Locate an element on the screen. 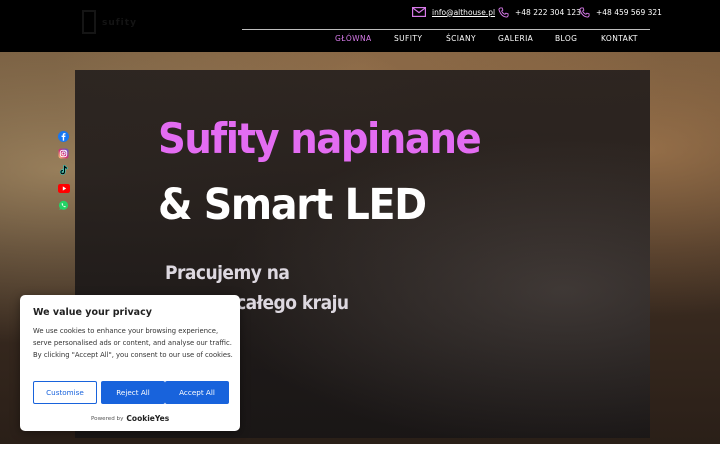  powered-by-text: Powered by is located at coordinates (107, 418).